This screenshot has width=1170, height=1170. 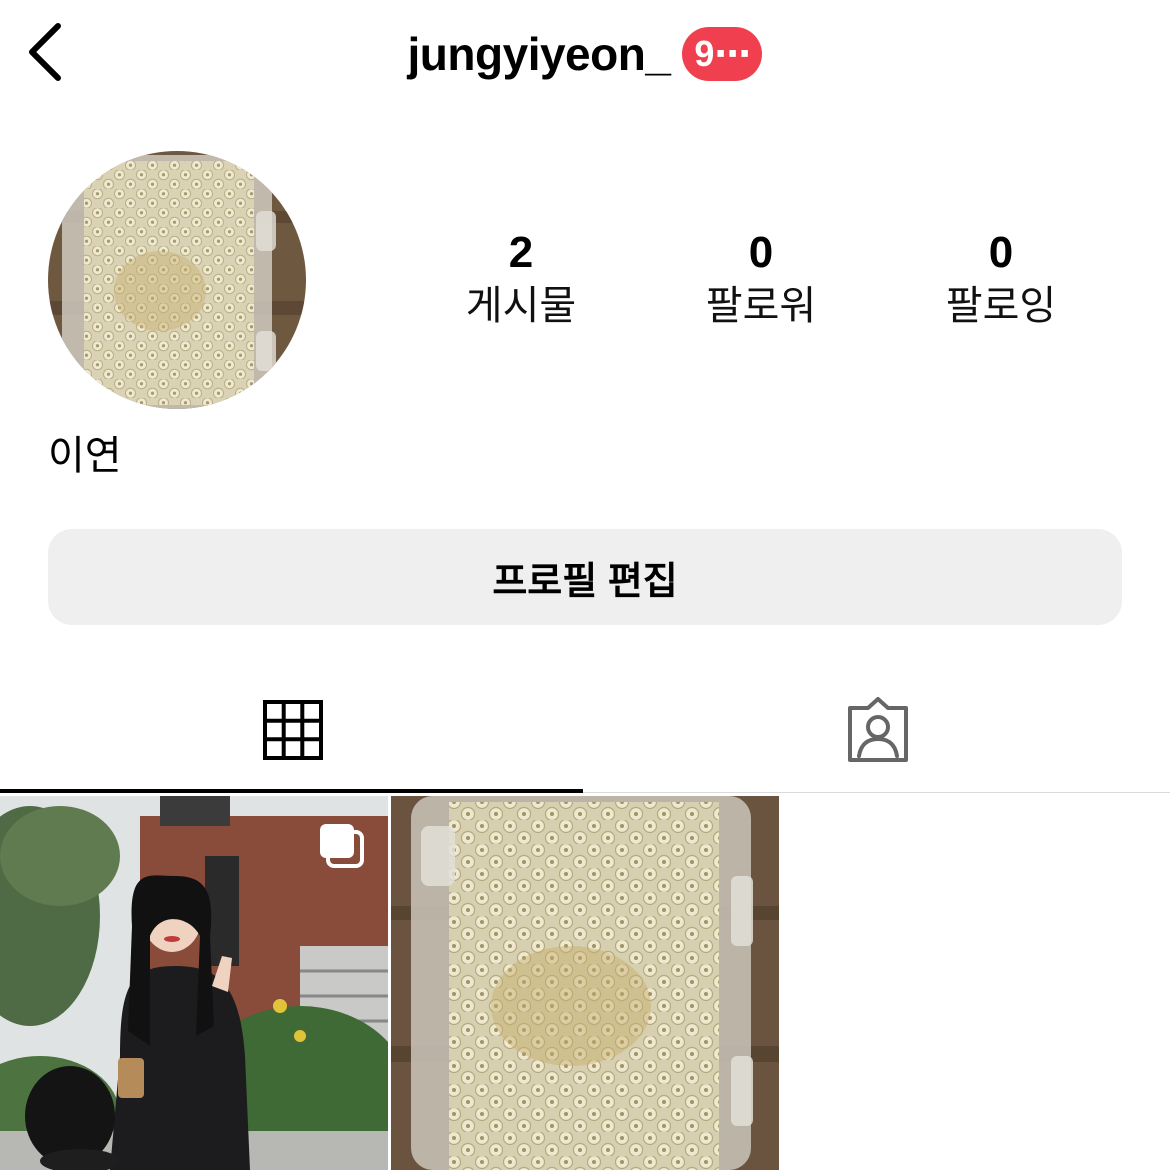 I want to click on tab-posts-grid, so click(x=292, y=730).